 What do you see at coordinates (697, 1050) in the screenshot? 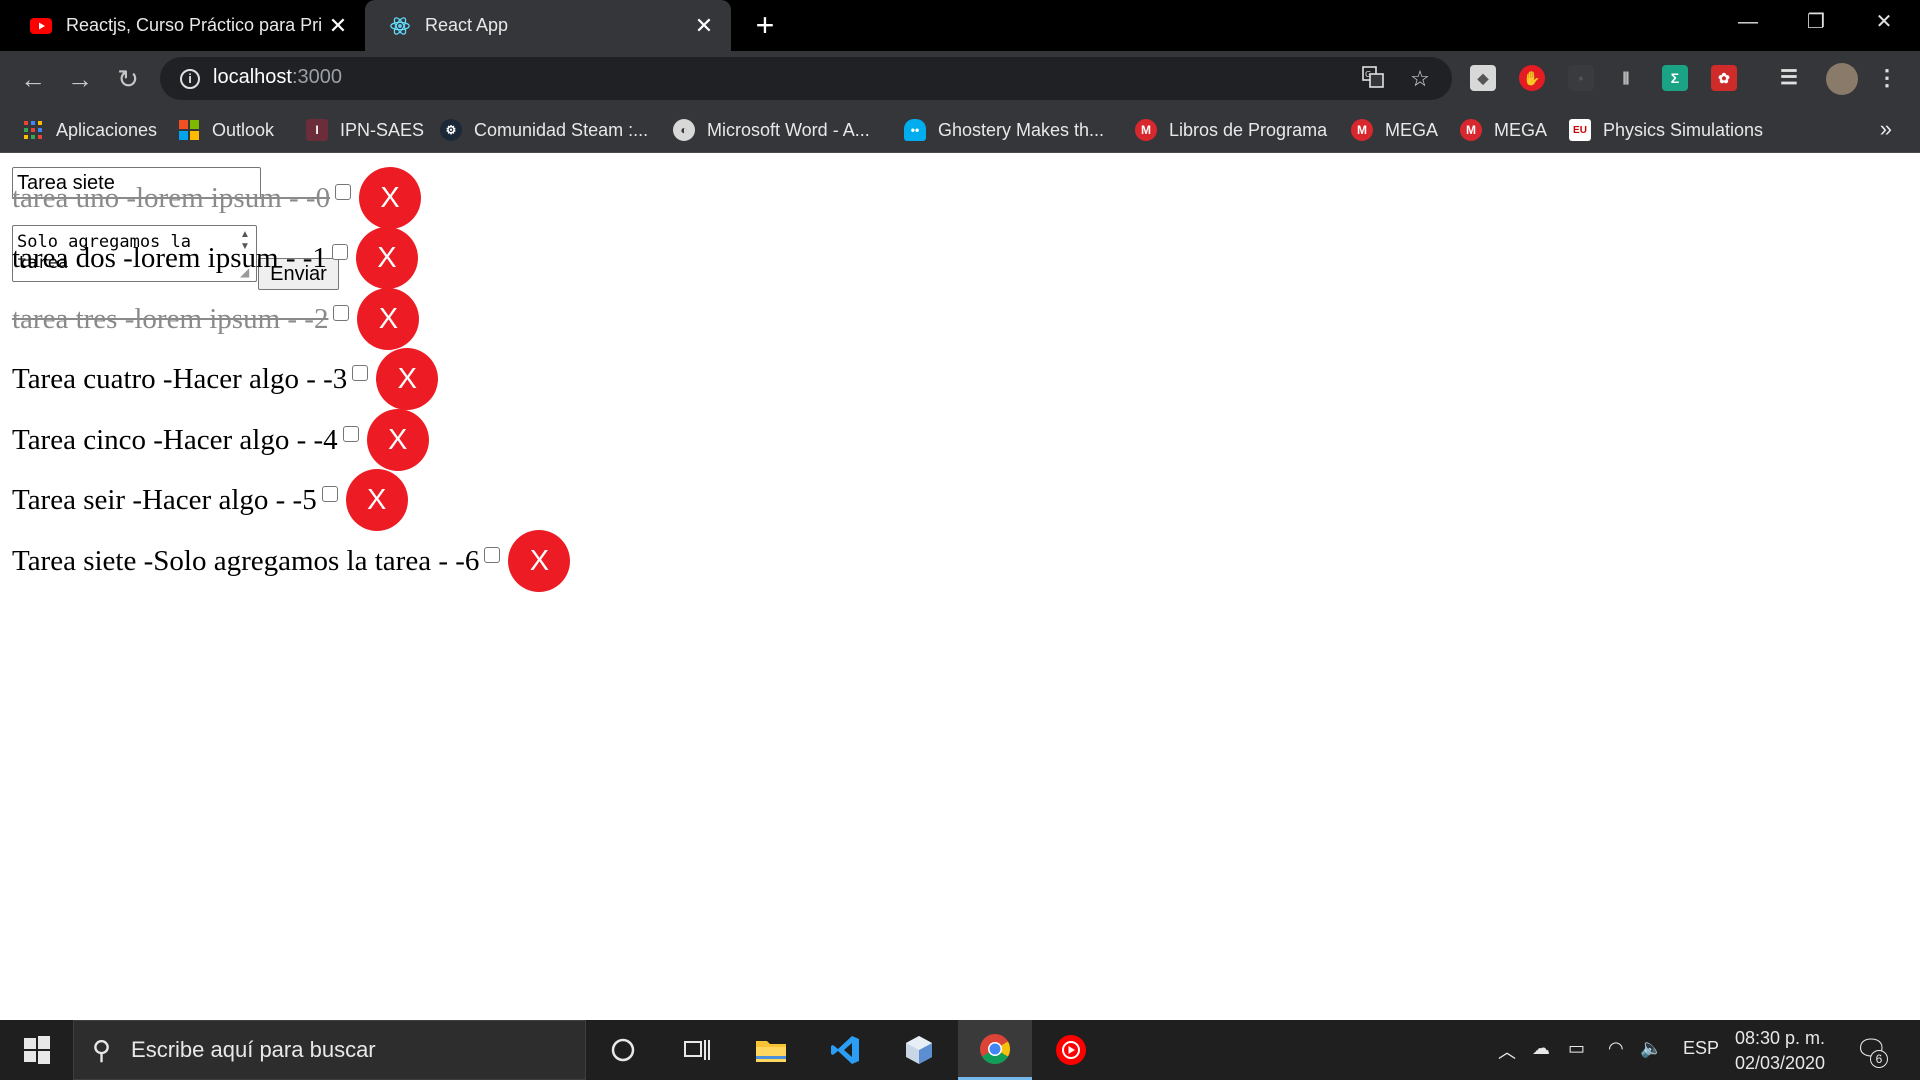
I see `task-view-icon` at bounding box center [697, 1050].